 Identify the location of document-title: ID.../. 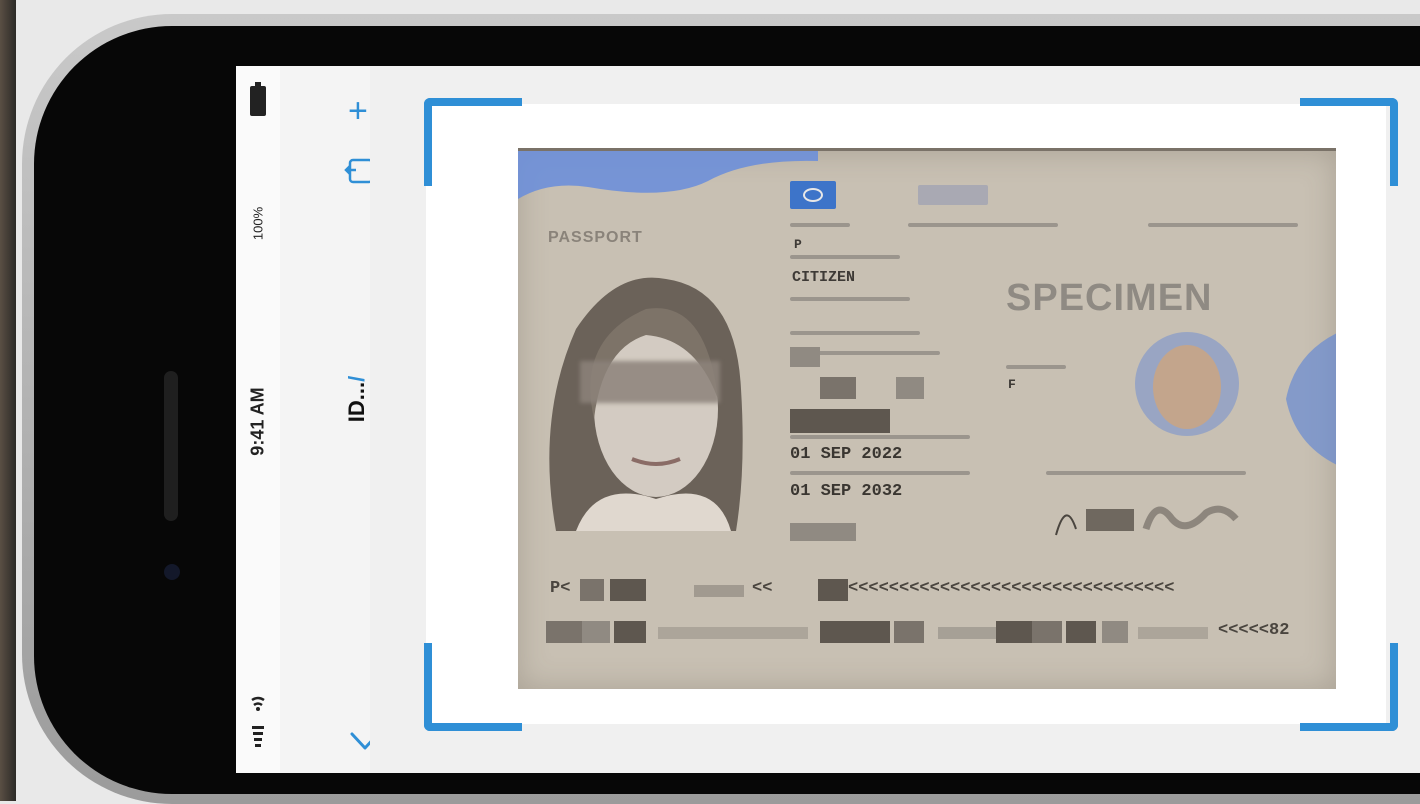
(357, 399).